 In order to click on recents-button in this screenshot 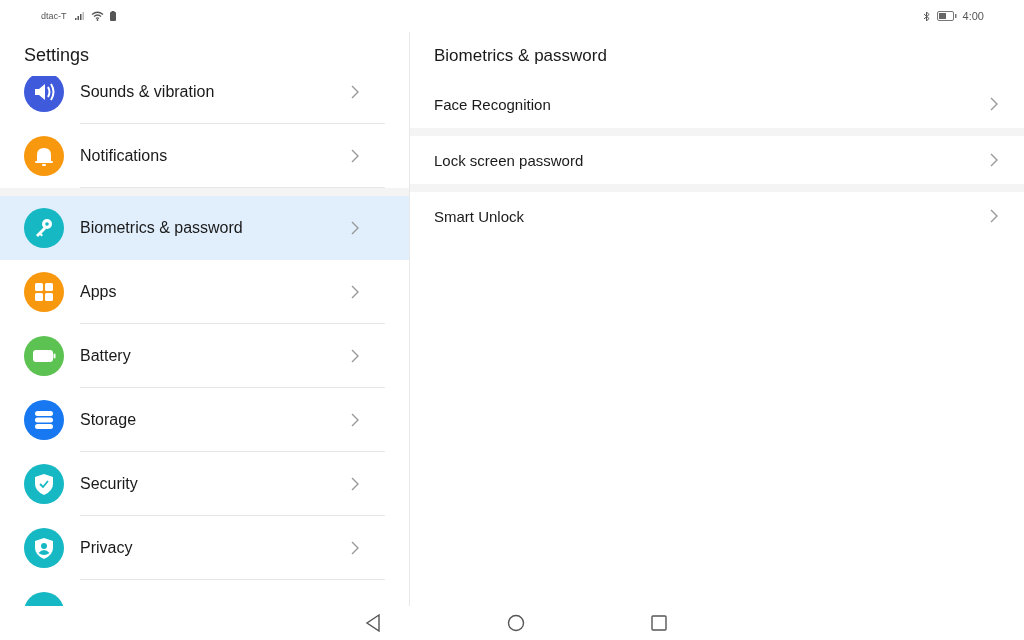, I will do `click(659, 623)`.